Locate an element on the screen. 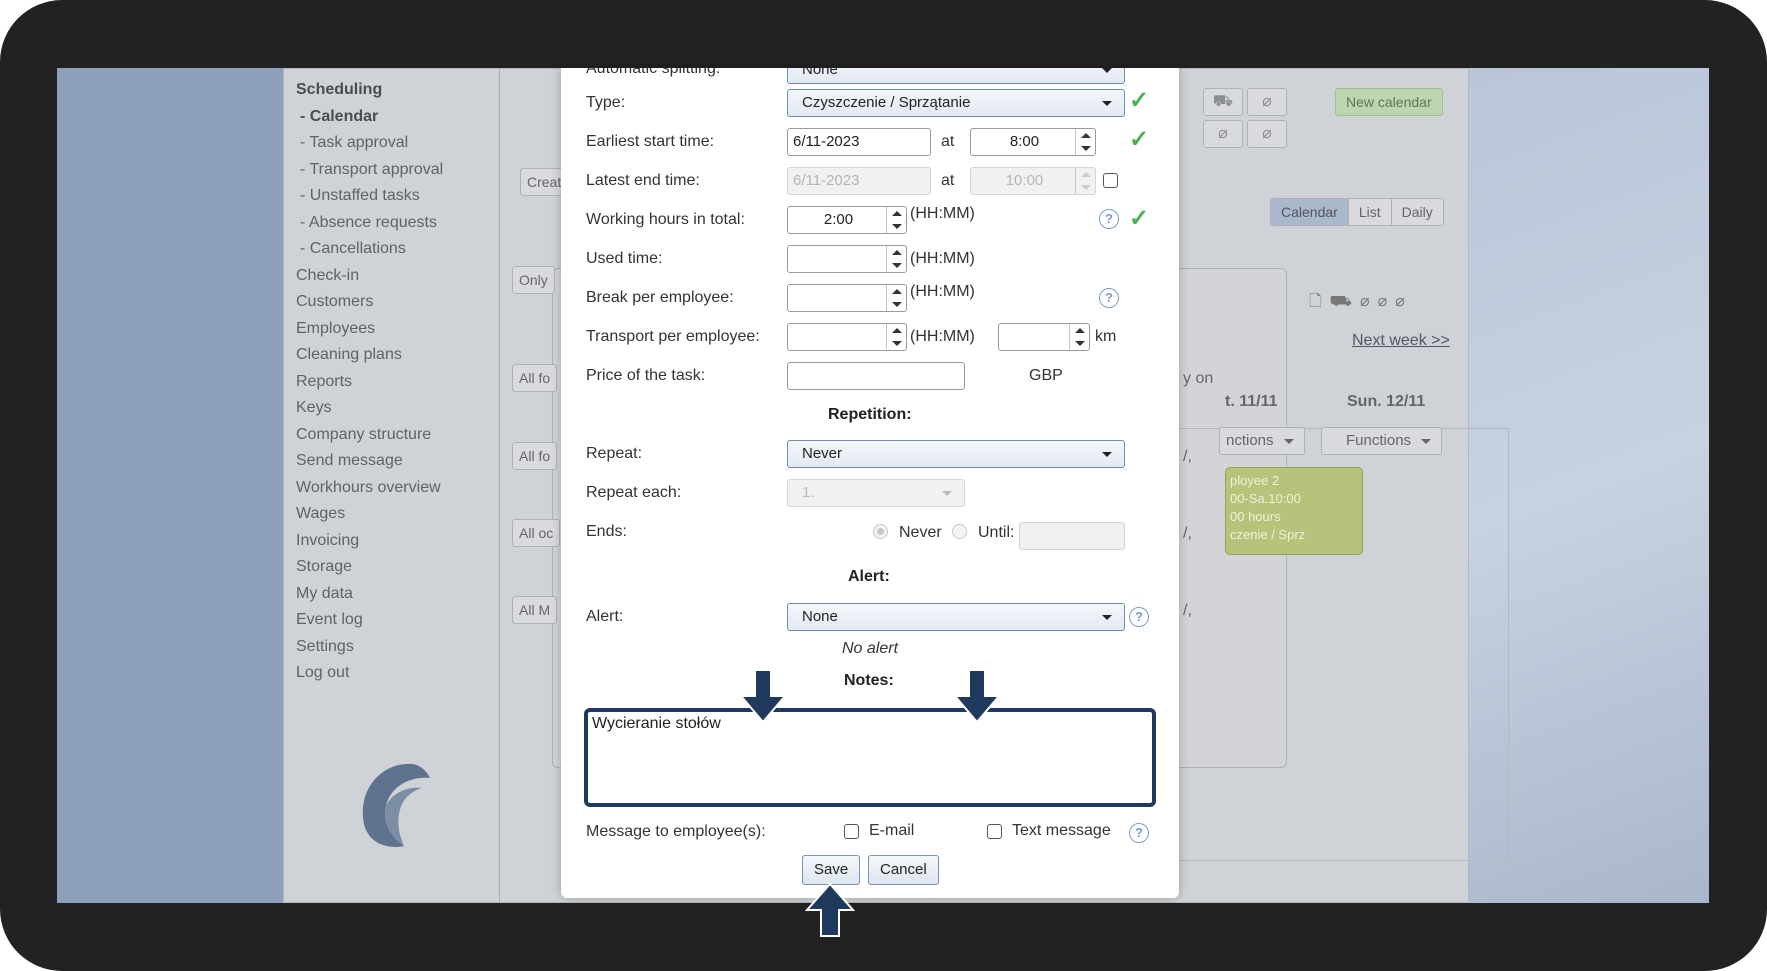 Image resolution: width=1767 pixels, height=971 pixels. transport-km-input is located at coordinates (1044, 337).